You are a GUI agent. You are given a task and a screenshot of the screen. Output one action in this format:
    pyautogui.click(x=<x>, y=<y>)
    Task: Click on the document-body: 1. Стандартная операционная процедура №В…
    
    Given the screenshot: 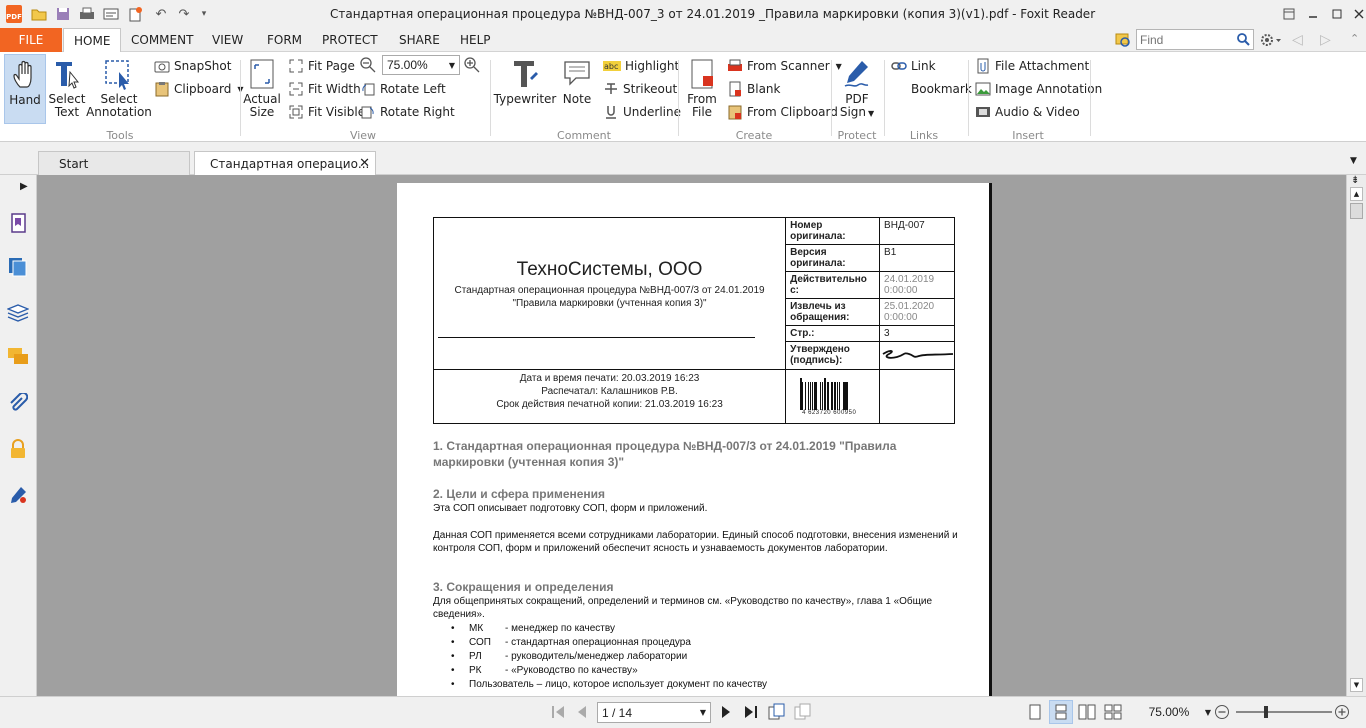 What is the action you would take?
    pyautogui.click(x=695, y=565)
    